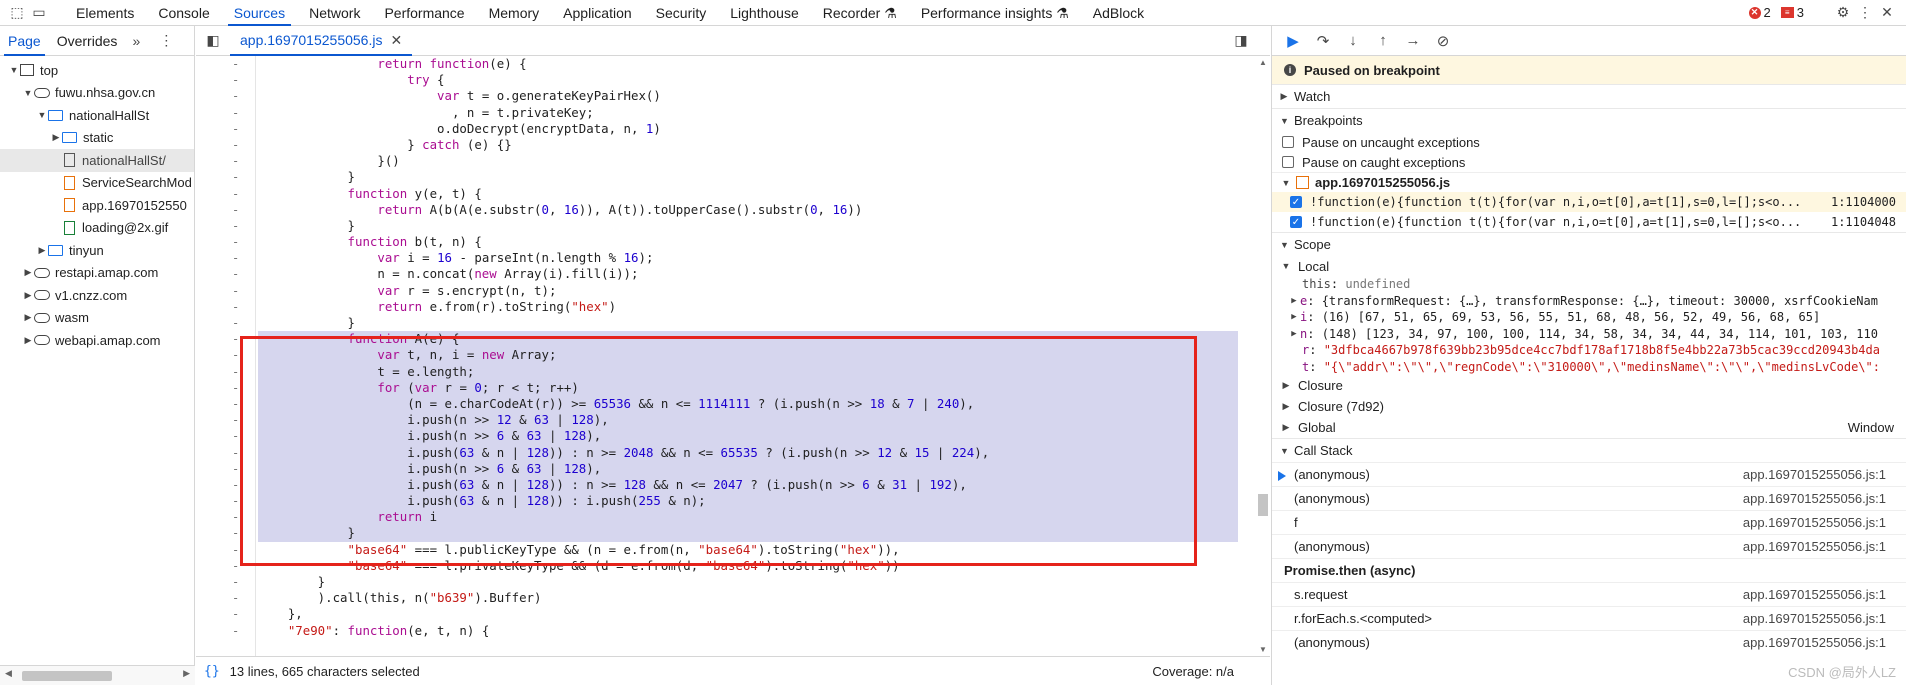 The width and height of the screenshot is (1906, 685). I want to click on code-line: var t, n, i = new Array;, so click(748, 355).